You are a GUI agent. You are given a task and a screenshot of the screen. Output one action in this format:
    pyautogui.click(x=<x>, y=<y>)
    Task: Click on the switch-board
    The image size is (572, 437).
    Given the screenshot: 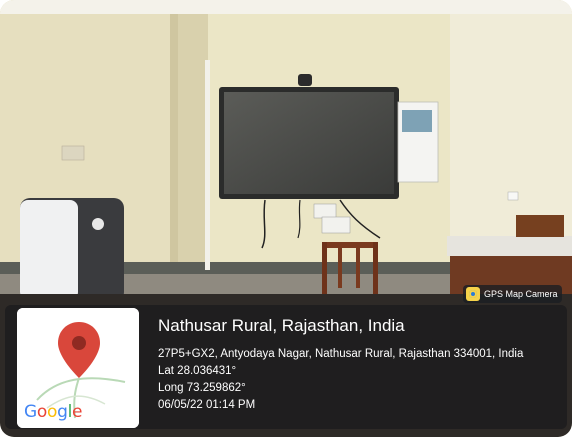 What is the action you would take?
    pyautogui.click(x=325, y=211)
    